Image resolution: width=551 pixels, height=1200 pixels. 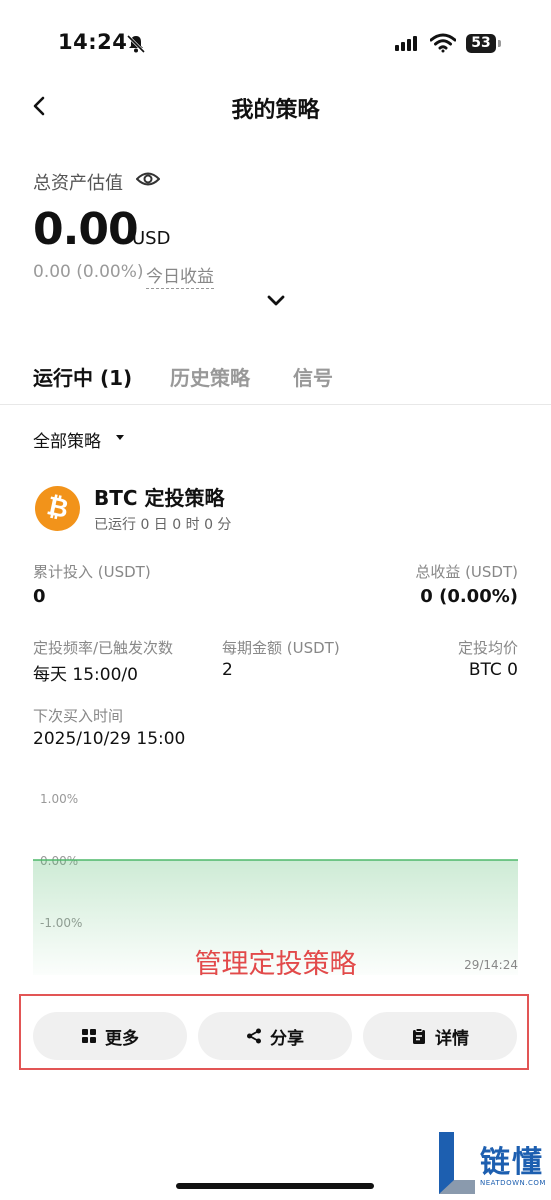 What do you see at coordinates (406, 43) in the screenshot?
I see `cellular-signal-icon` at bounding box center [406, 43].